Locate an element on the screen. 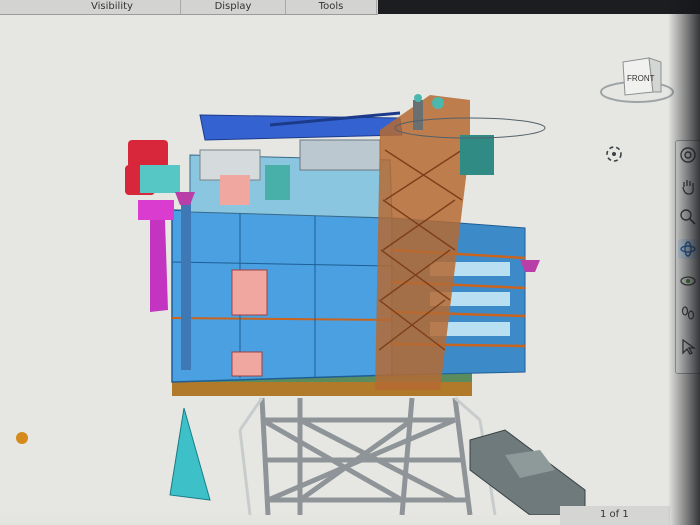 This screenshot has height=525, width=700. orbit-cursor-icon is located at coordinates (614, 154).